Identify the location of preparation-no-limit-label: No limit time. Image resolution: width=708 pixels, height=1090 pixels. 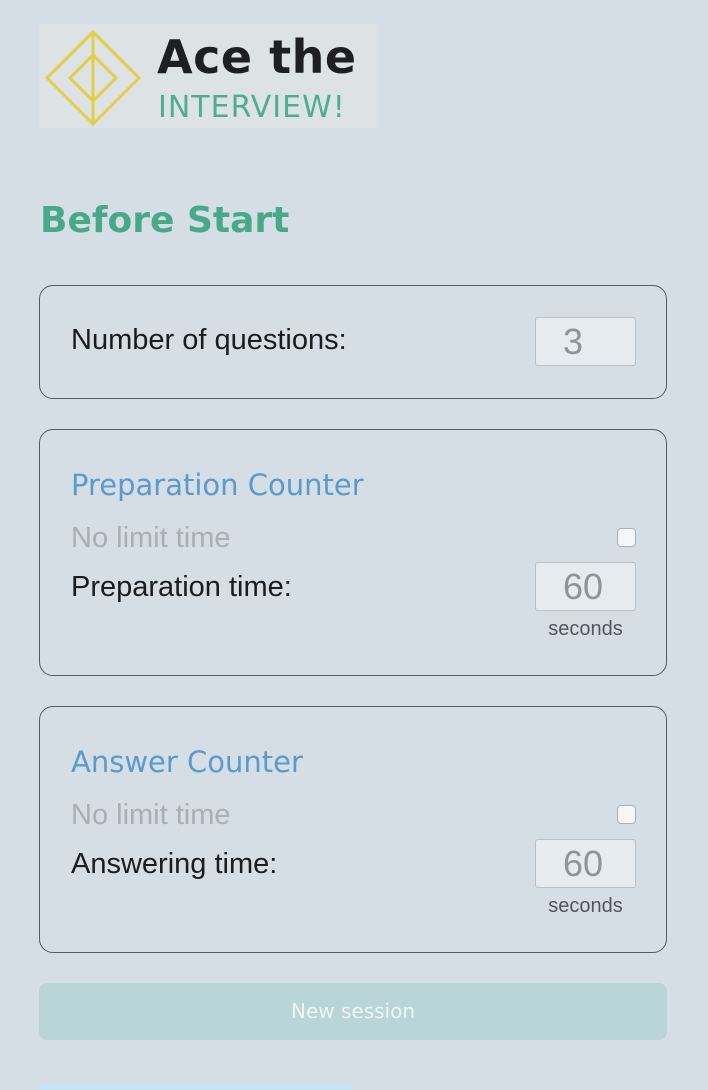
(151, 538).